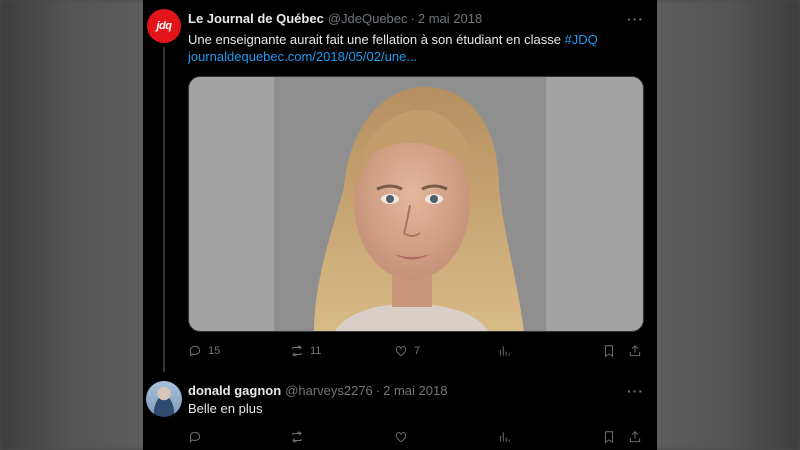 This screenshot has width=800, height=450. What do you see at coordinates (225, 408) in the screenshot?
I see `reply-text: Belle en plus` at bounding box center [225, 408].